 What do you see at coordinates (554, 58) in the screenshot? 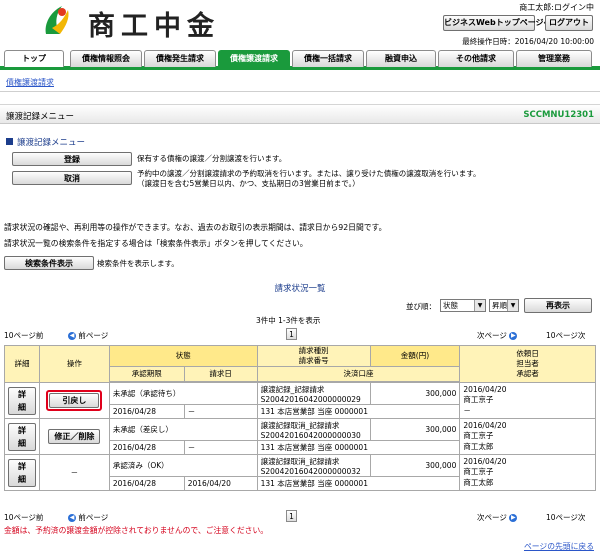
I see `tab-admin: 管理業務` at bounding box center [554, 58].